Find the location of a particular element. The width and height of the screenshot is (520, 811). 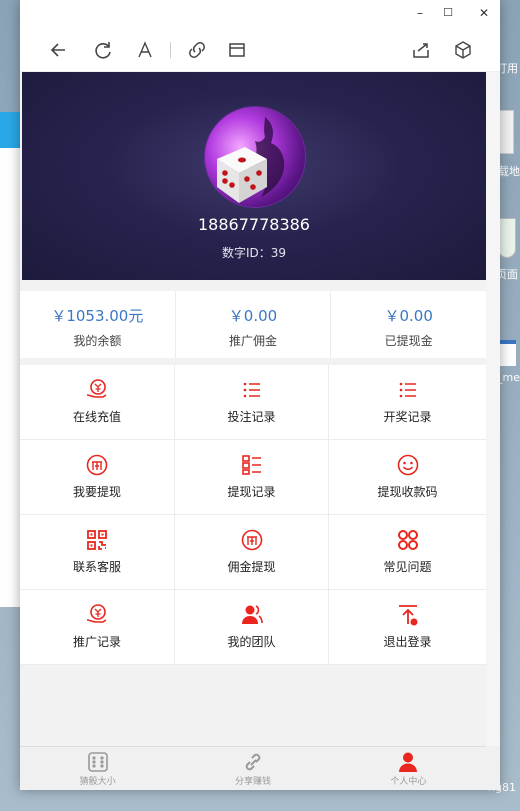

tab-share-earn: 分享赚钱 is located at coordinates (252, 768).